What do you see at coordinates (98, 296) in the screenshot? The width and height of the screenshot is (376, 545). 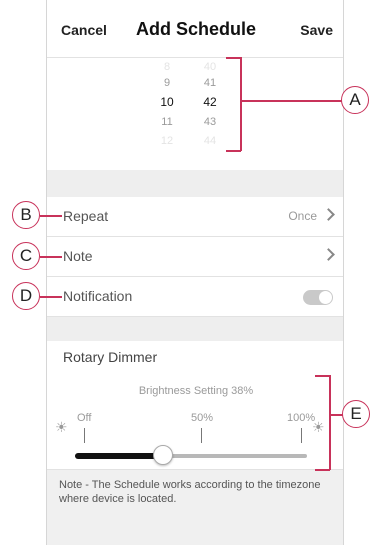 I see `notification-label: Notification` at bounding box center [98, 296].